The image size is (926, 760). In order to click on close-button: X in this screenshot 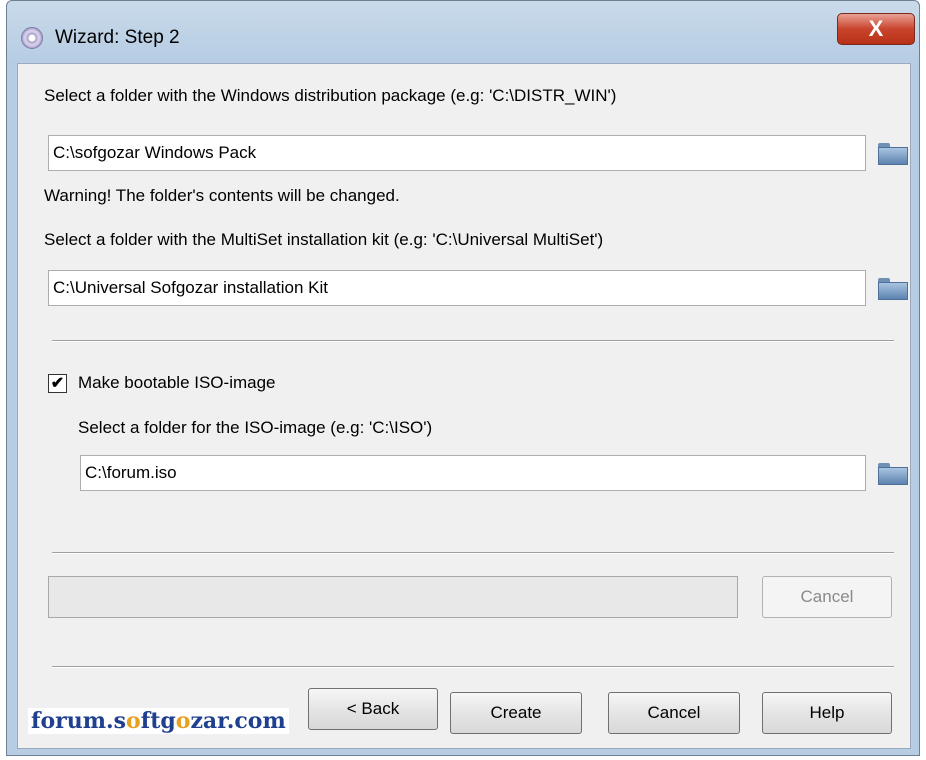, I will do `click(876, 29)`.